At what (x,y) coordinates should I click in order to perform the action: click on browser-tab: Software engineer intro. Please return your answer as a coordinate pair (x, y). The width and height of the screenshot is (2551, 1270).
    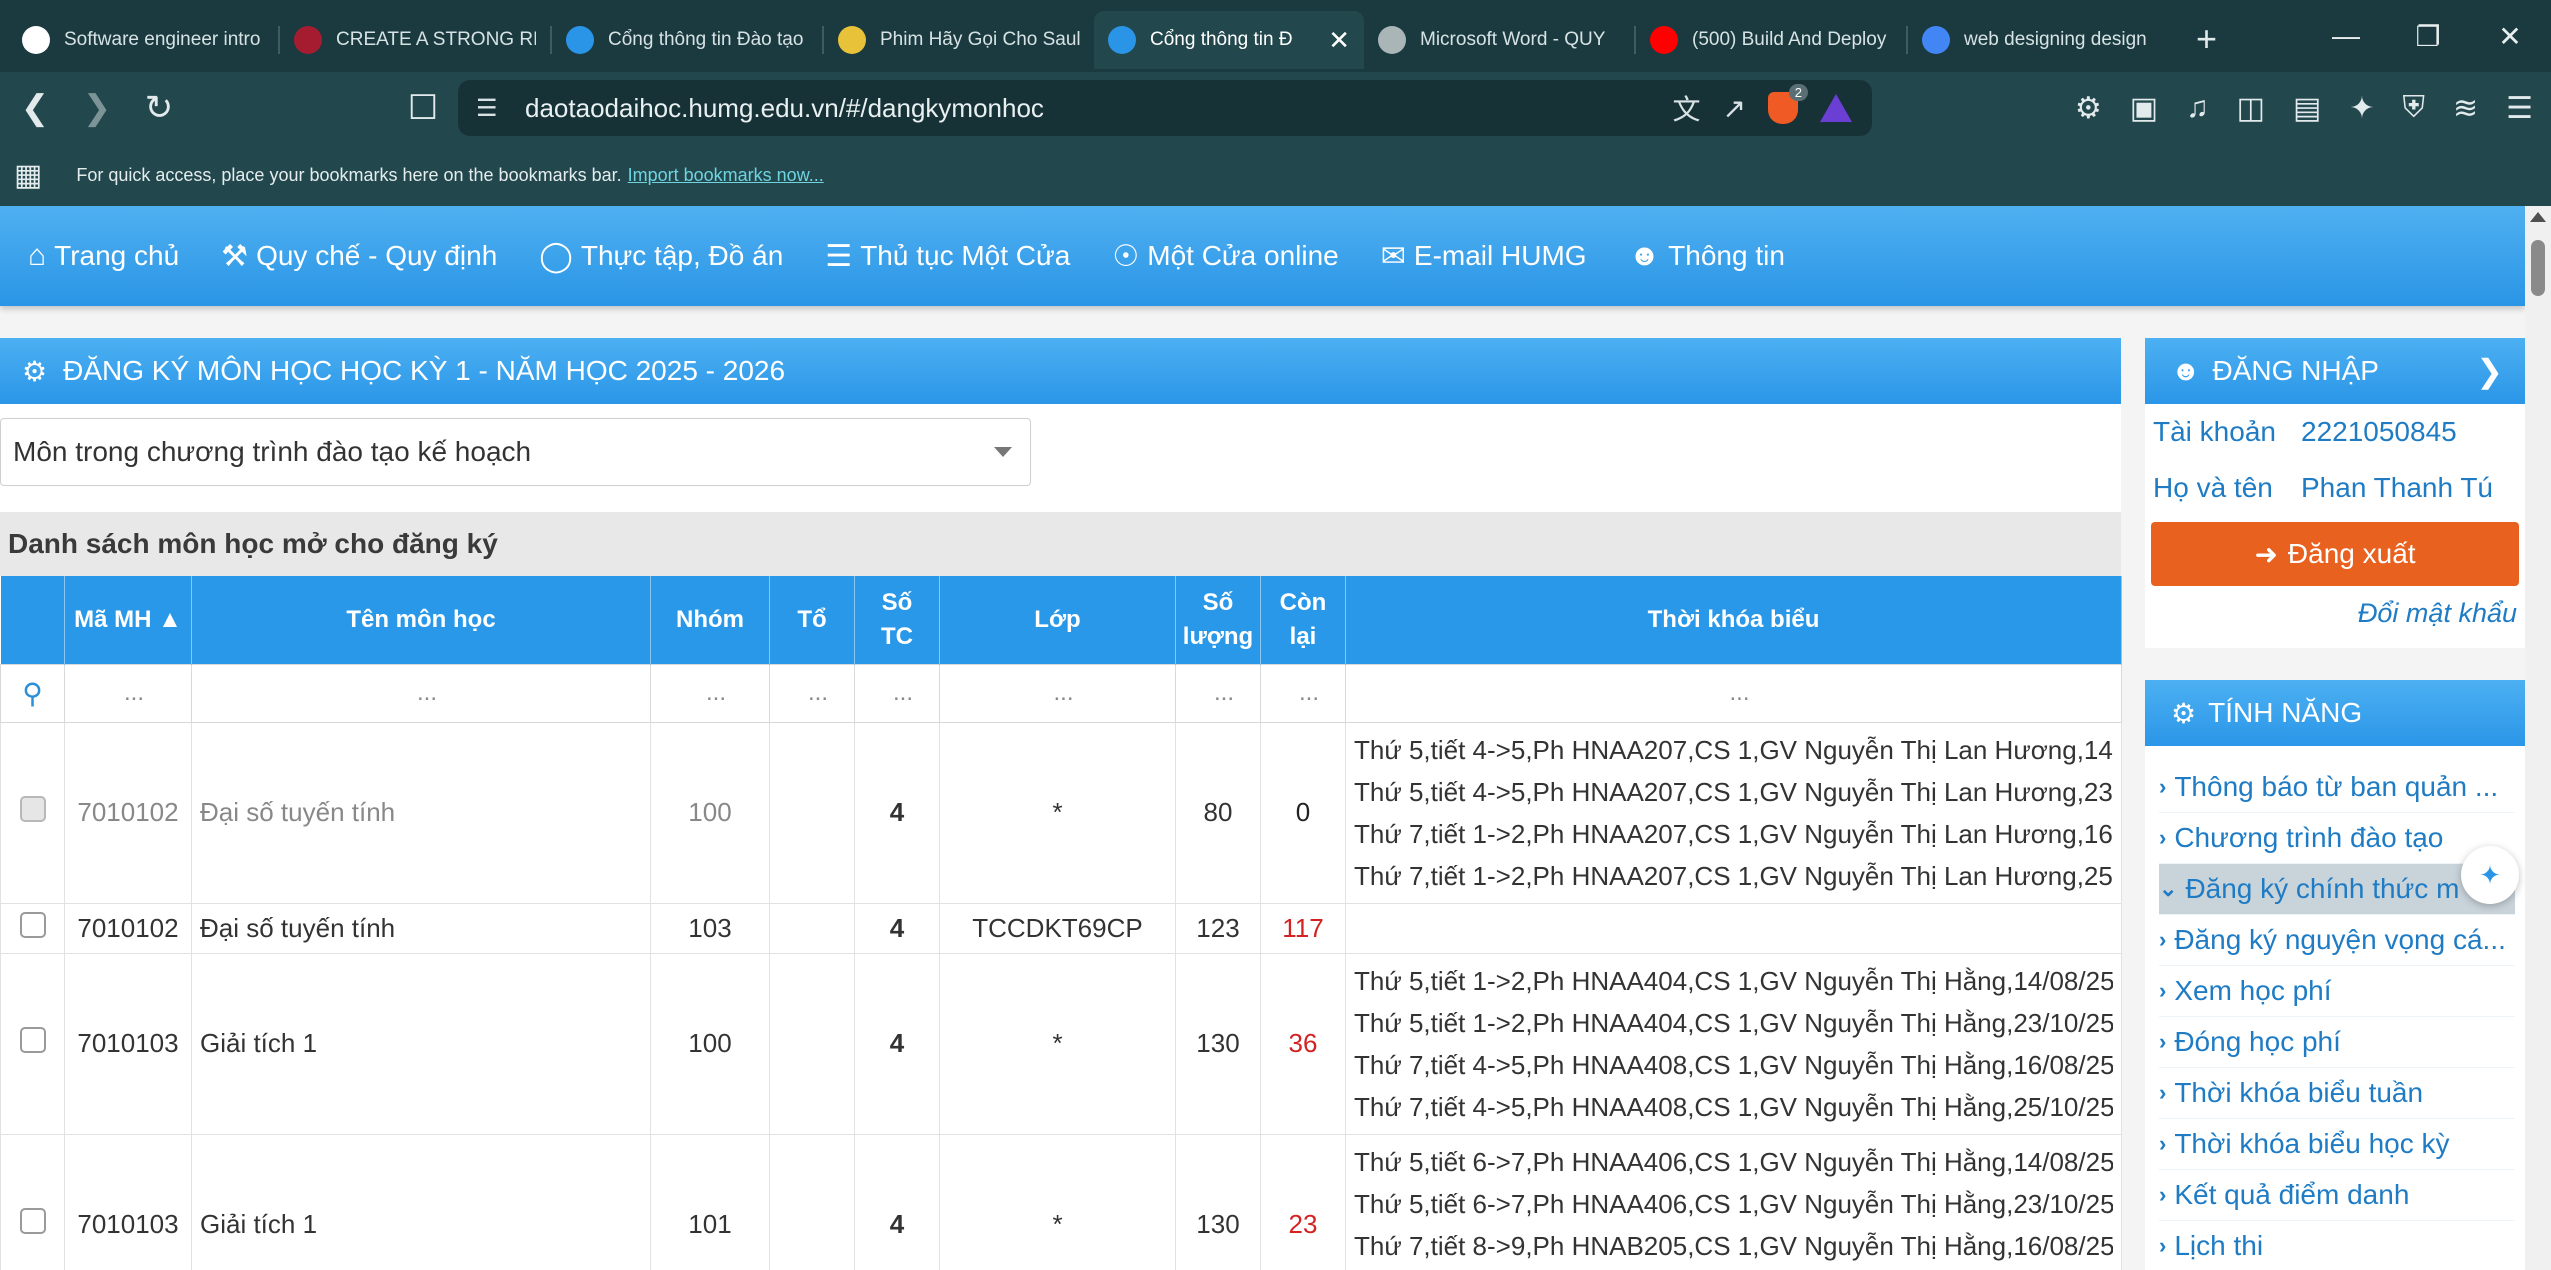
    Looking at the image, I should click on (143, 40).